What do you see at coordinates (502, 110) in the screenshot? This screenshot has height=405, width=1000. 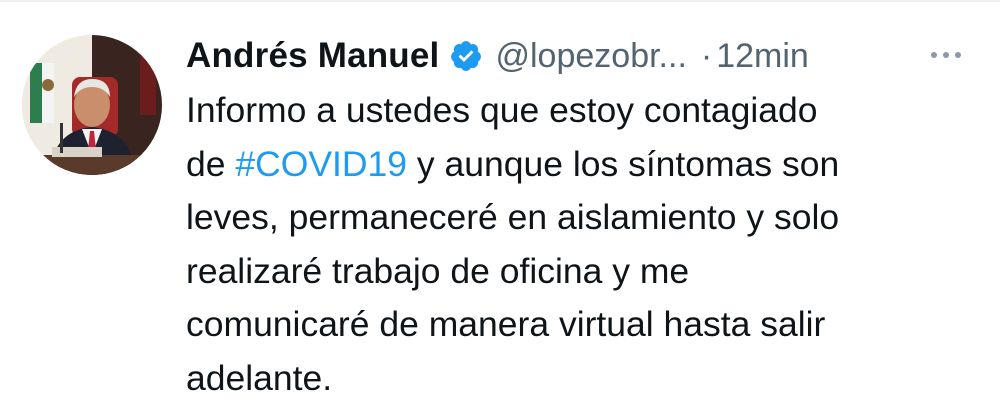 I see `tweet-line: Informo a ustedes que estoy contagiado` at bounding box center [502, 110].